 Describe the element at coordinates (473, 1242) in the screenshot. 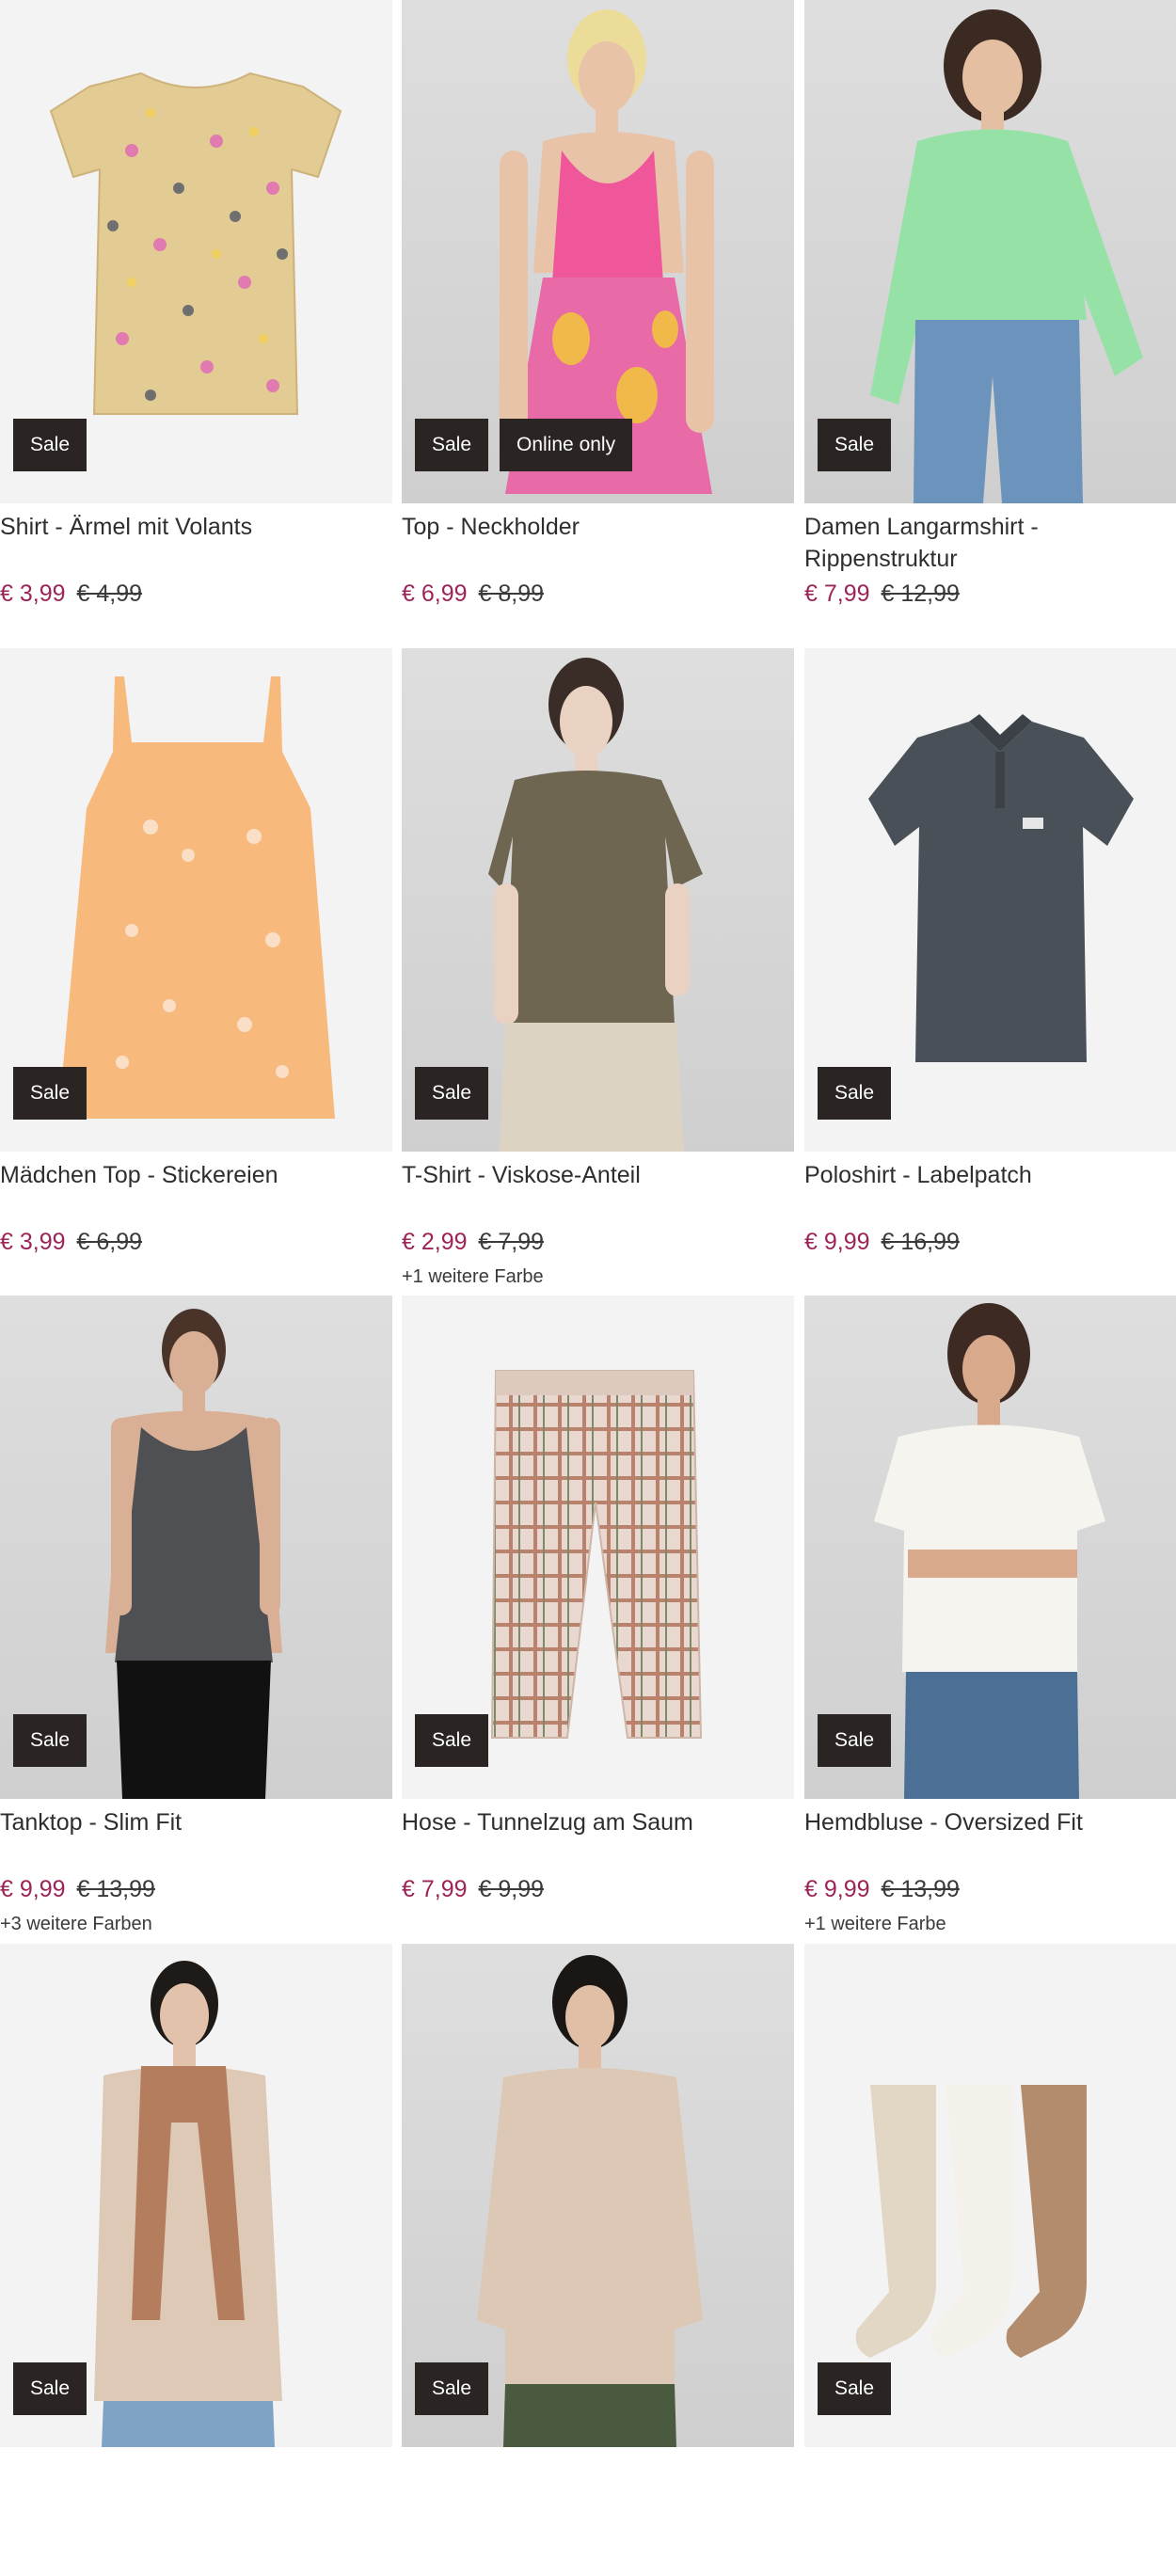

I see `price-block: € 2,99 € 7,99` at that location.